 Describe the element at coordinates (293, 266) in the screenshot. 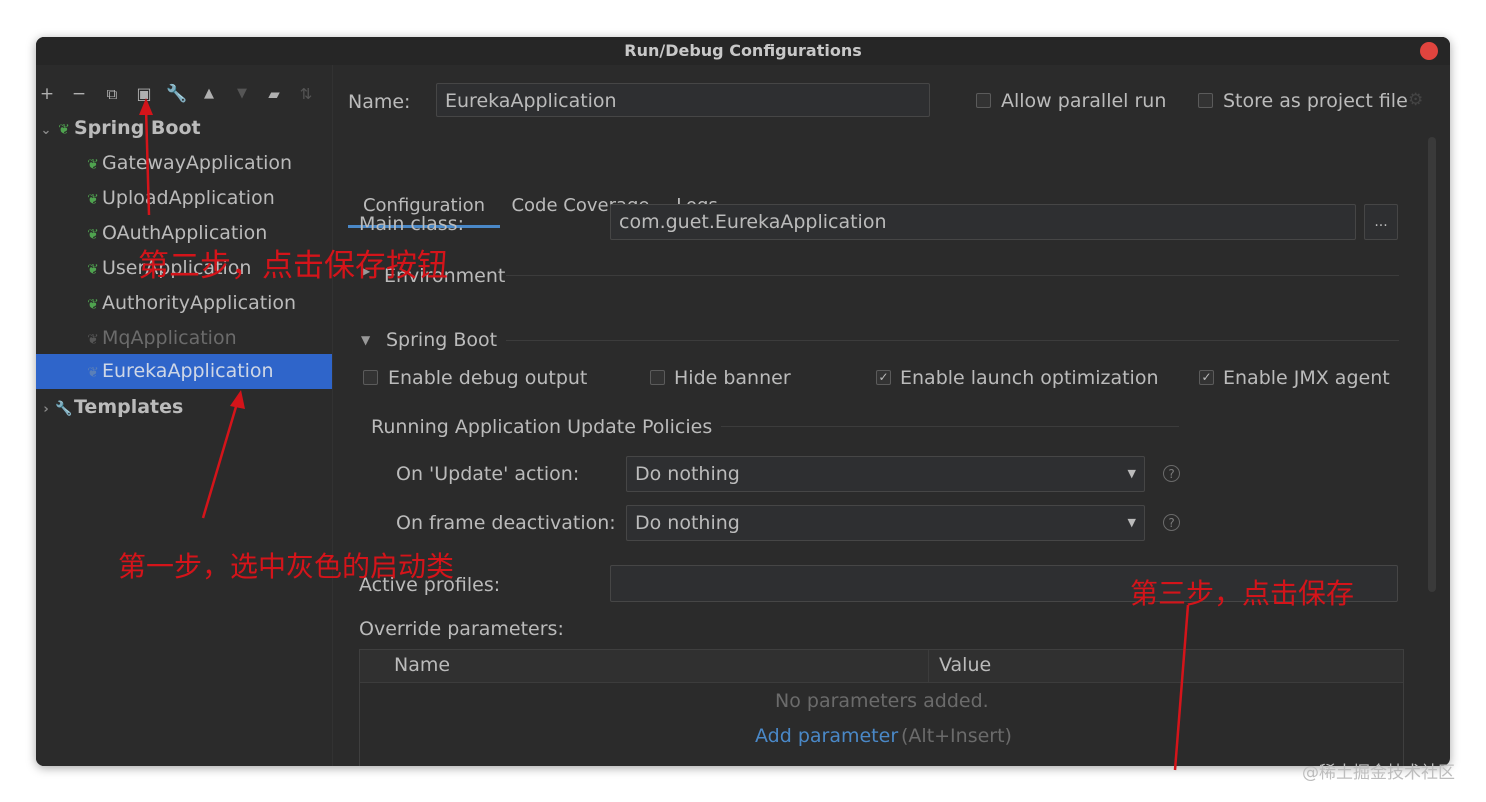

I see `step2-annotation: 第二步，点击保存按钮` at that location.